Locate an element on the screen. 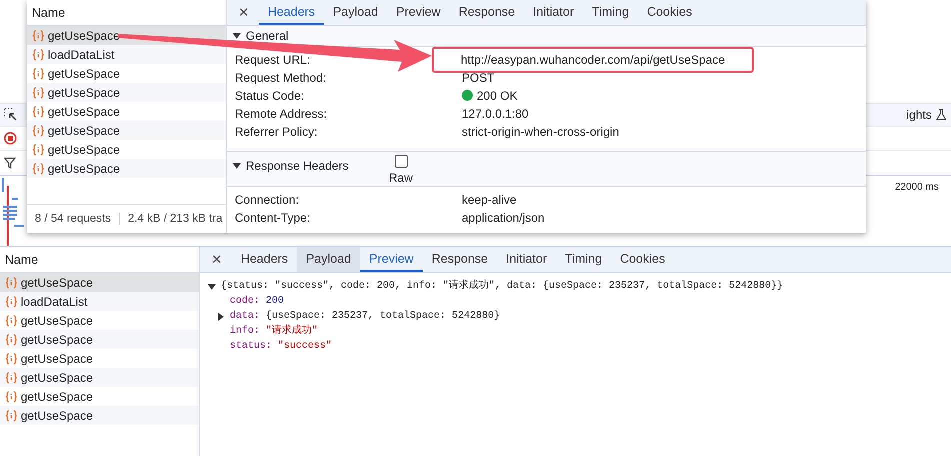  json-property: code: 200 is located at coordinates (257, 301).